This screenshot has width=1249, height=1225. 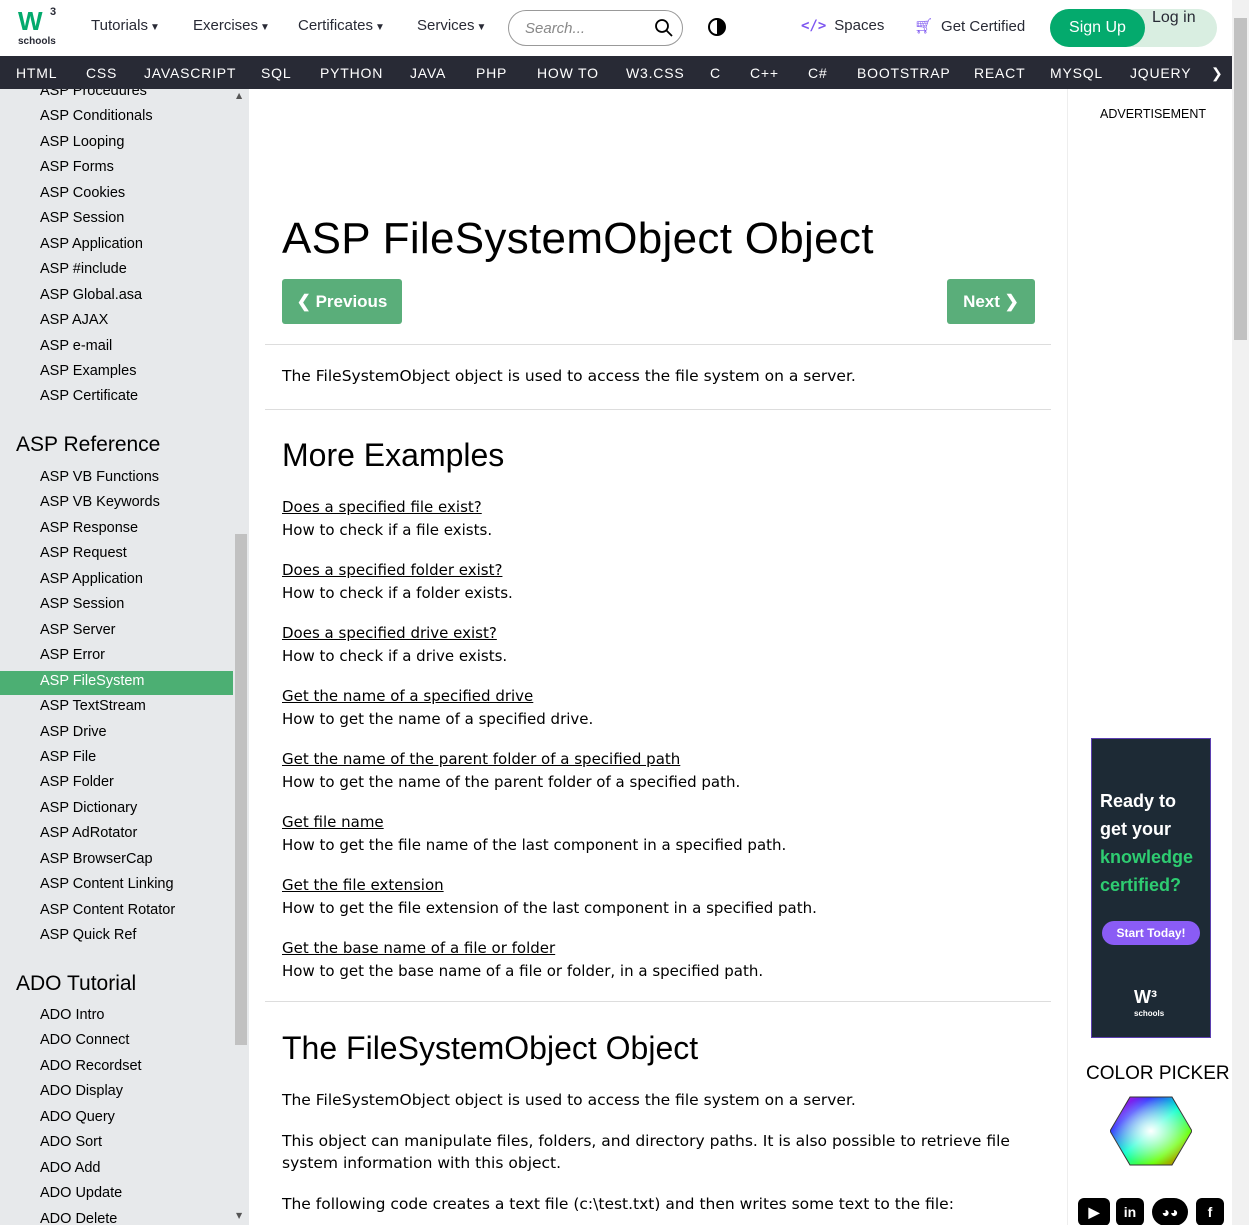 What do you see at coordinates (983, 26) in the screenshot?
I see `get-certified-label: Get Certified` at bounding box center [983, 26].